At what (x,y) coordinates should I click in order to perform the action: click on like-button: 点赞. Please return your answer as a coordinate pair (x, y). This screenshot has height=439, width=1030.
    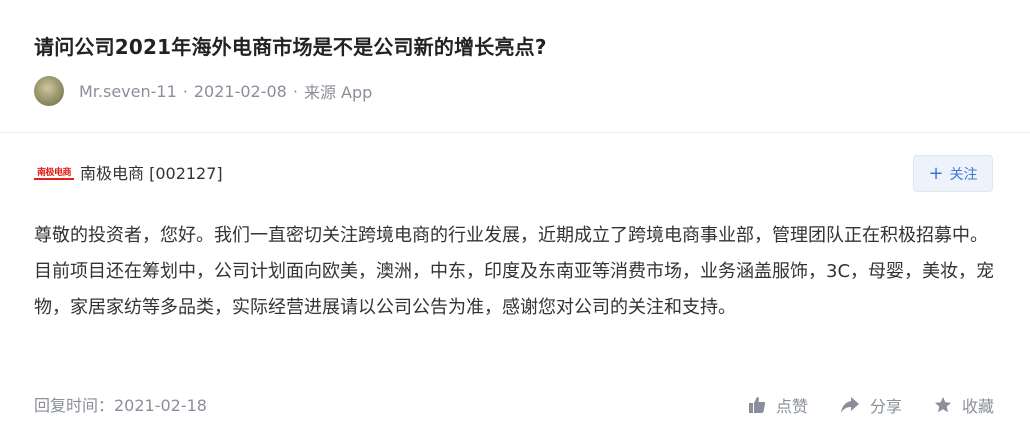
    Looking at the image, I should click on (778, 405).